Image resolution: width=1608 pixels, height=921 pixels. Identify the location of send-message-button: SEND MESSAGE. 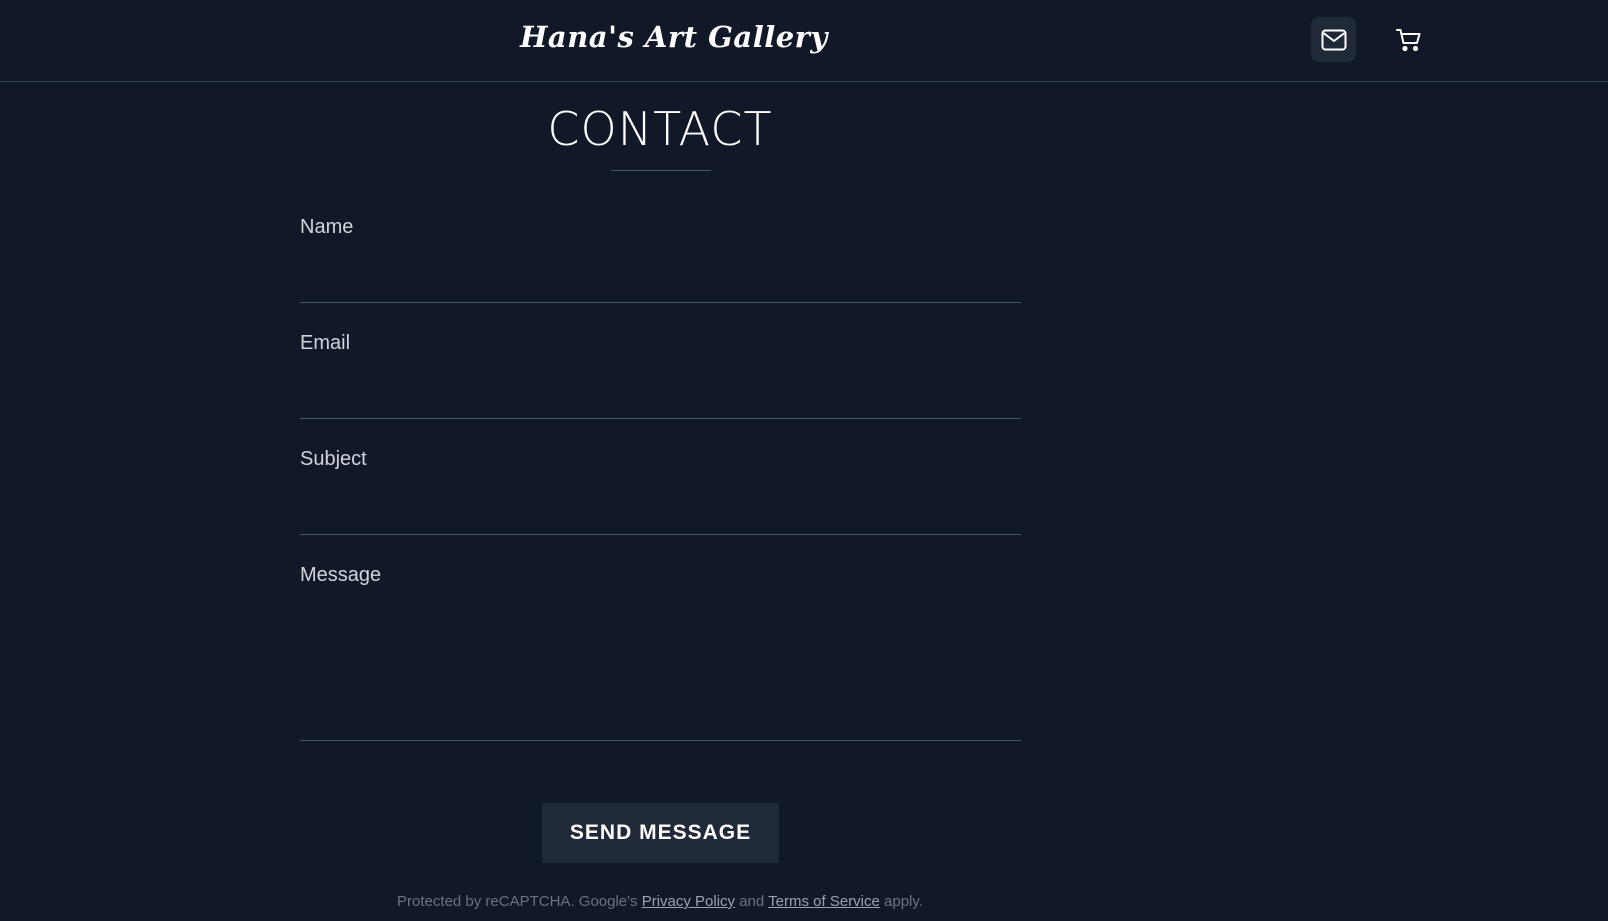
(660, 833).